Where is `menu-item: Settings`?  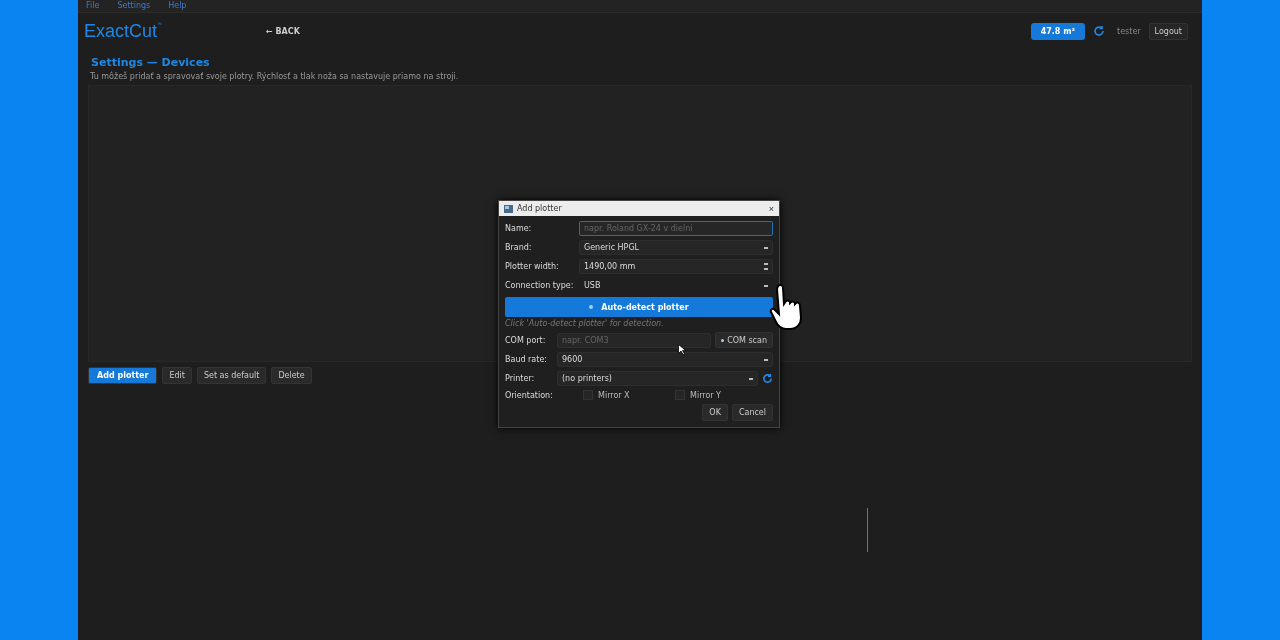
menu-item: Settings is located at coordinates (134, 6).